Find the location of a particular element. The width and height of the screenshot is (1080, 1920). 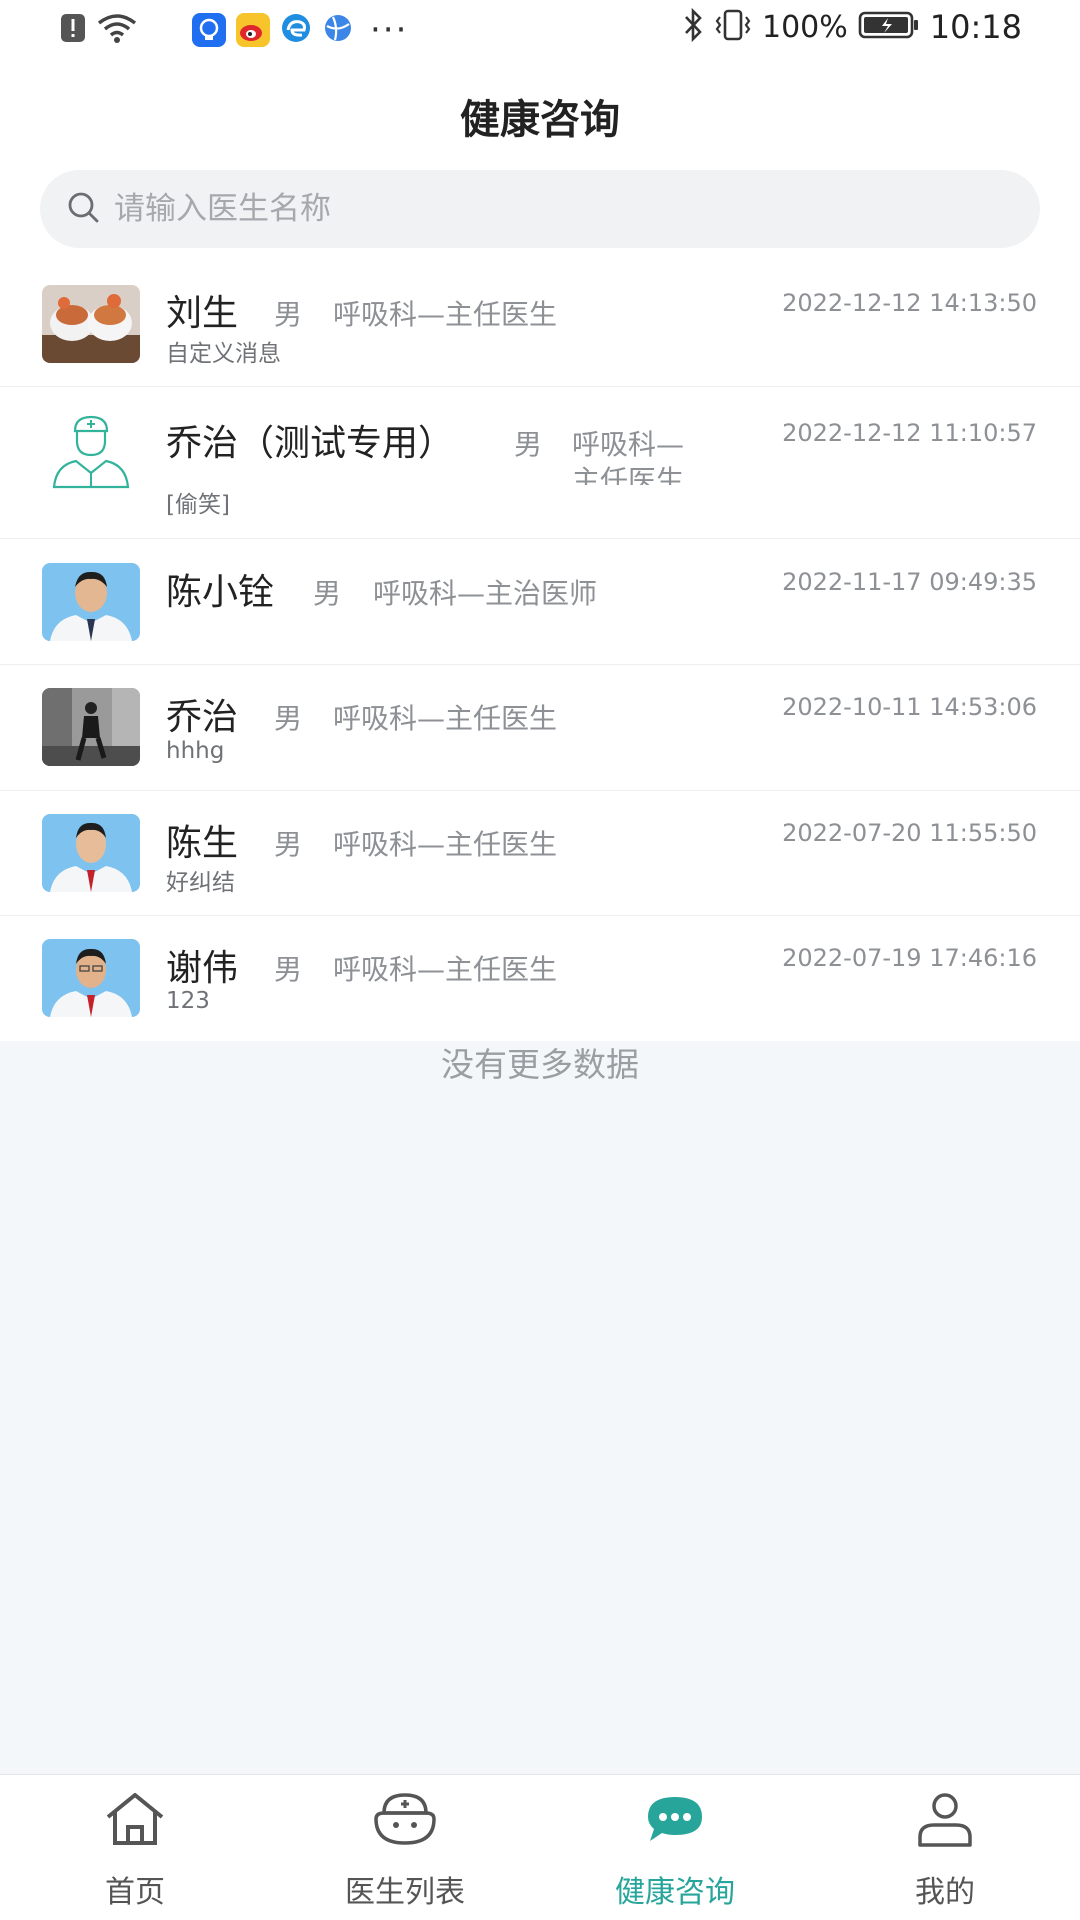

page-header: 健康咨询 is located at coordinates (540, 116).